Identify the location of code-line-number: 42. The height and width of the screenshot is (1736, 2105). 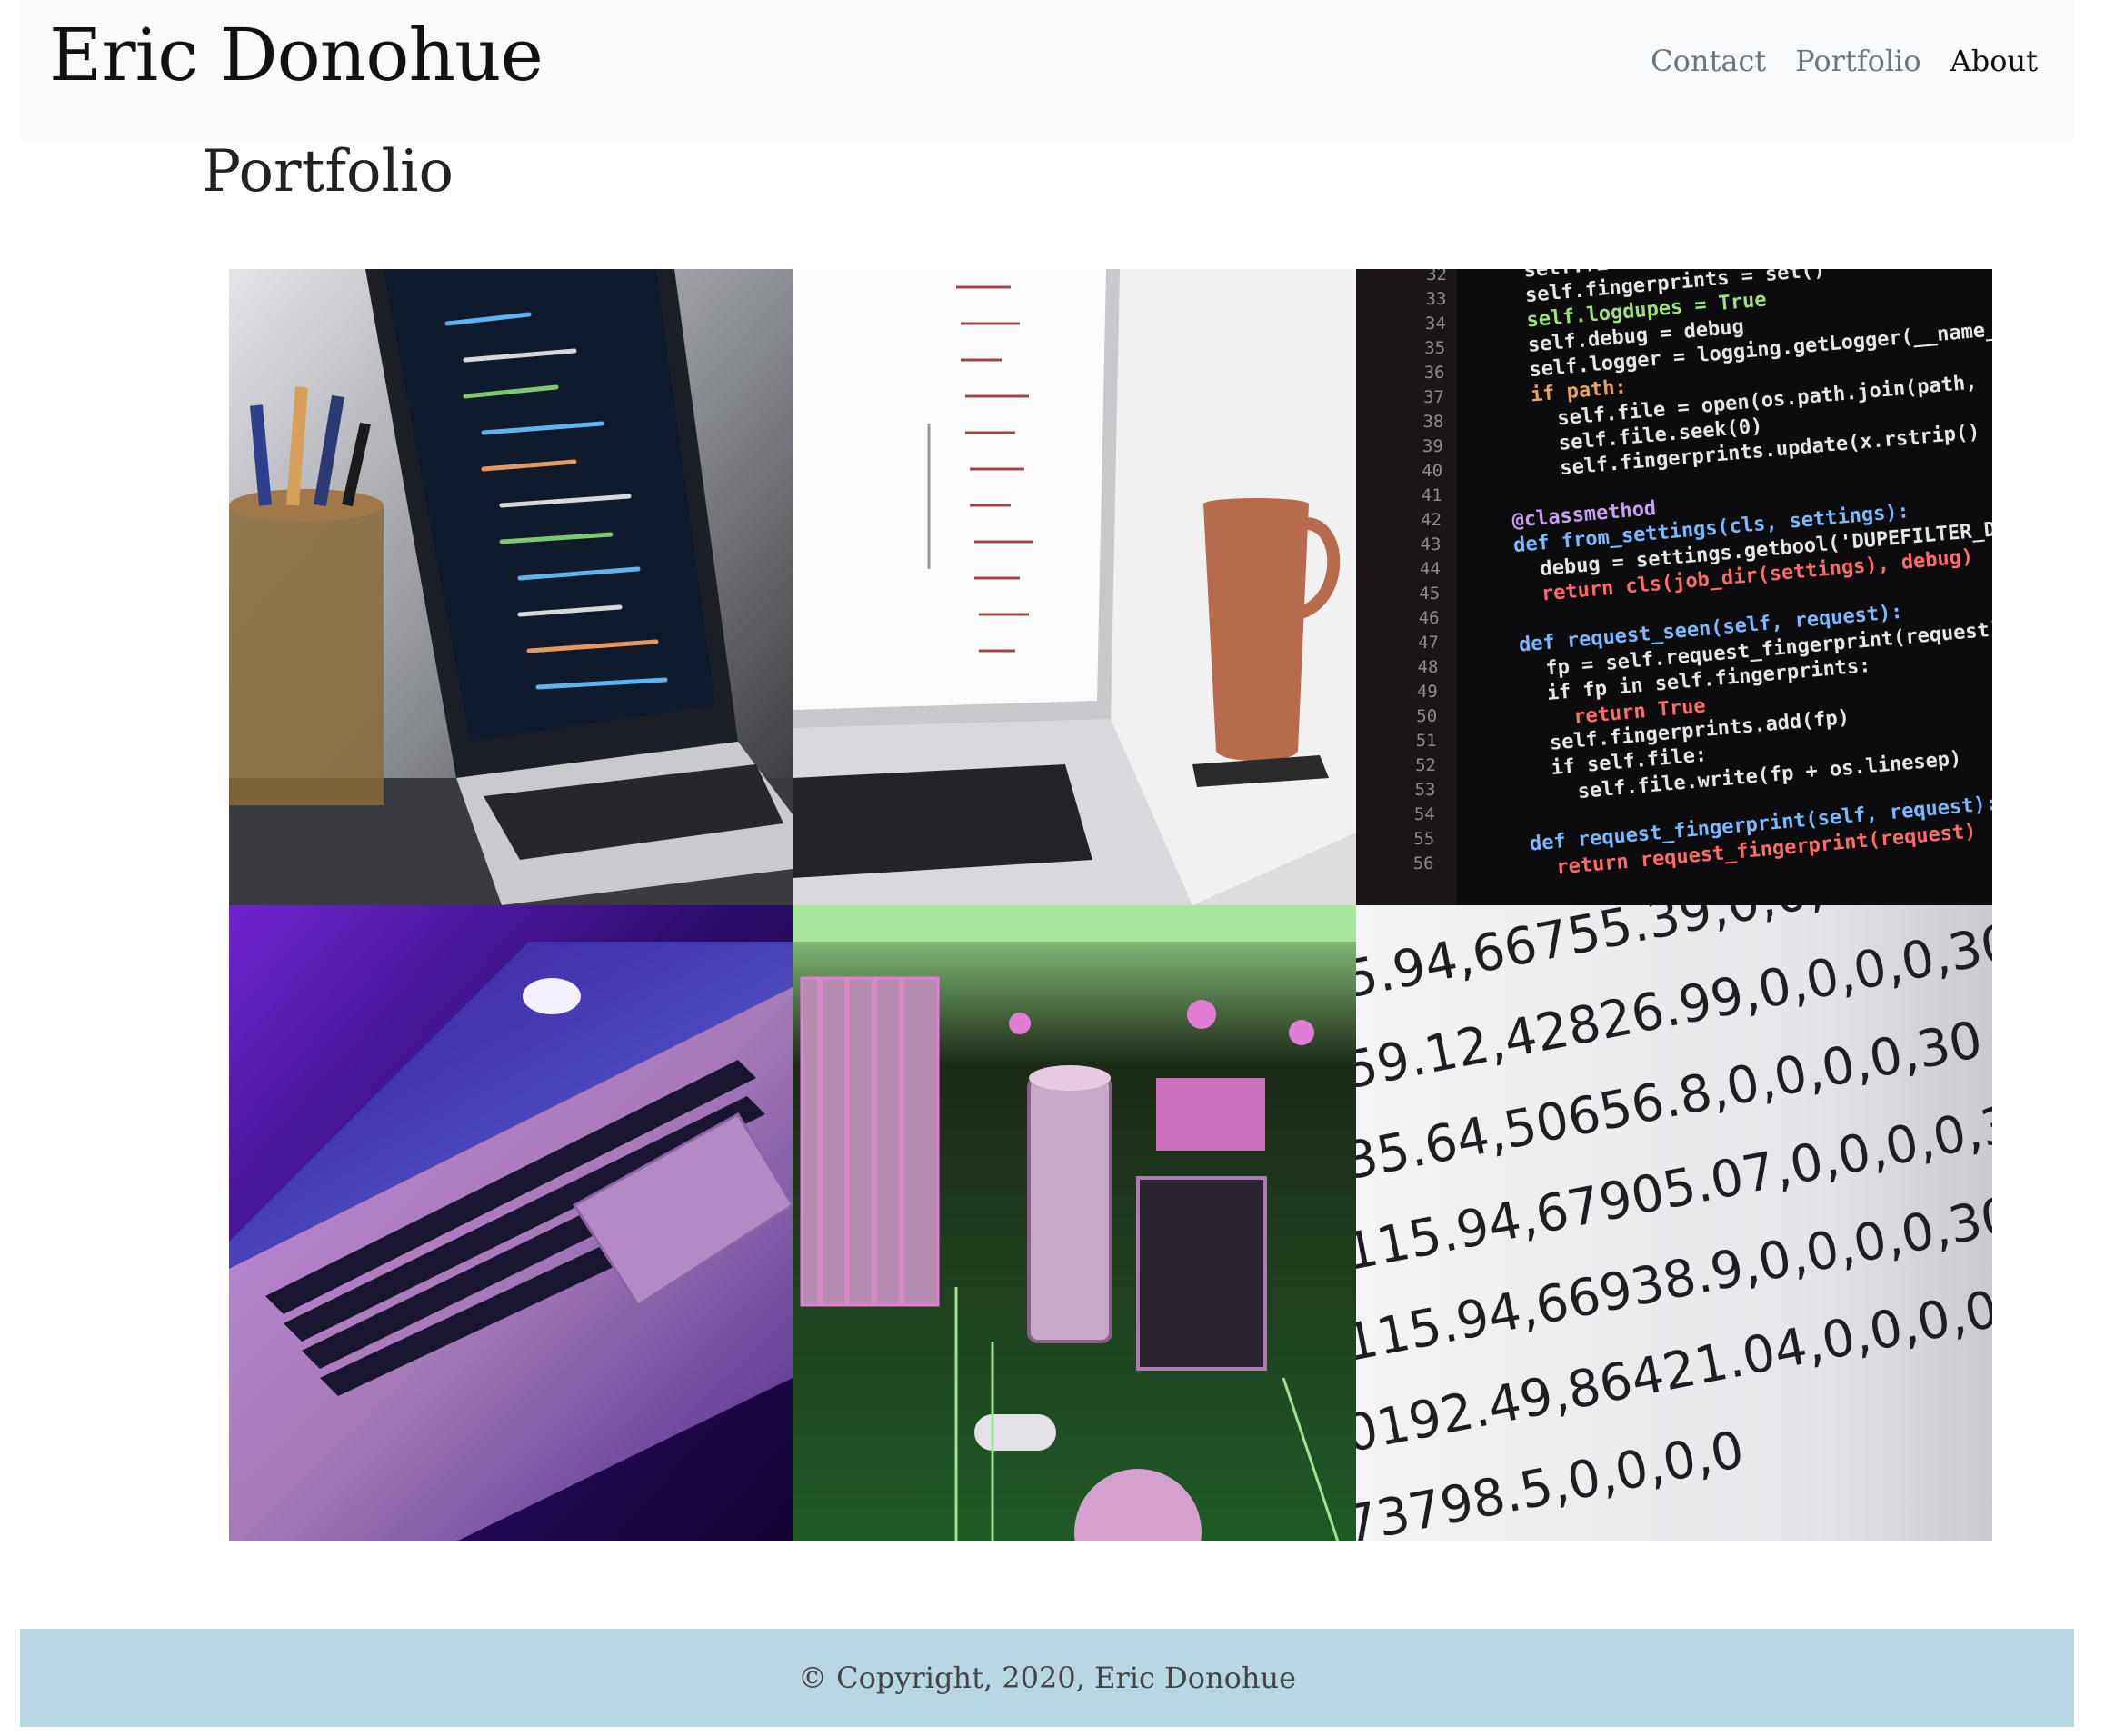
(1431, 520).